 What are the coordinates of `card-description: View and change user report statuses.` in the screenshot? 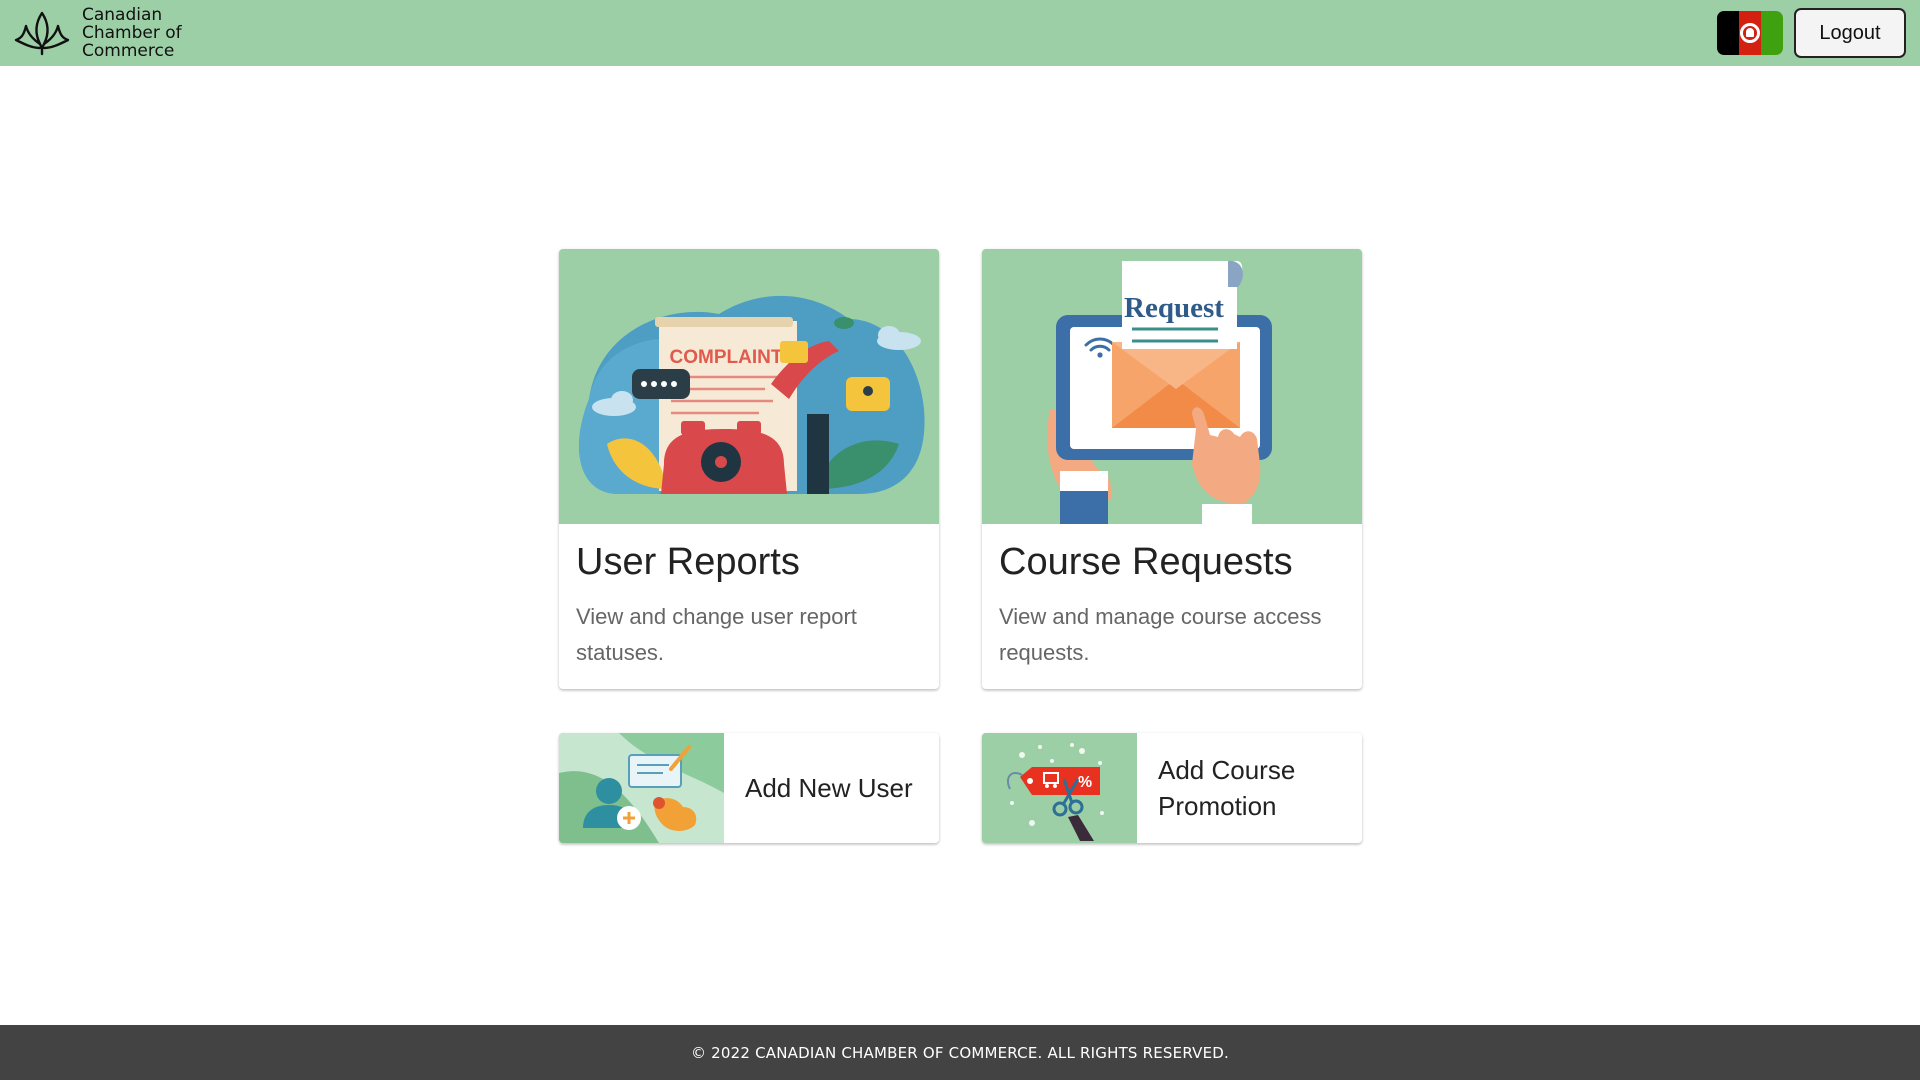 It's located at (716, 634).